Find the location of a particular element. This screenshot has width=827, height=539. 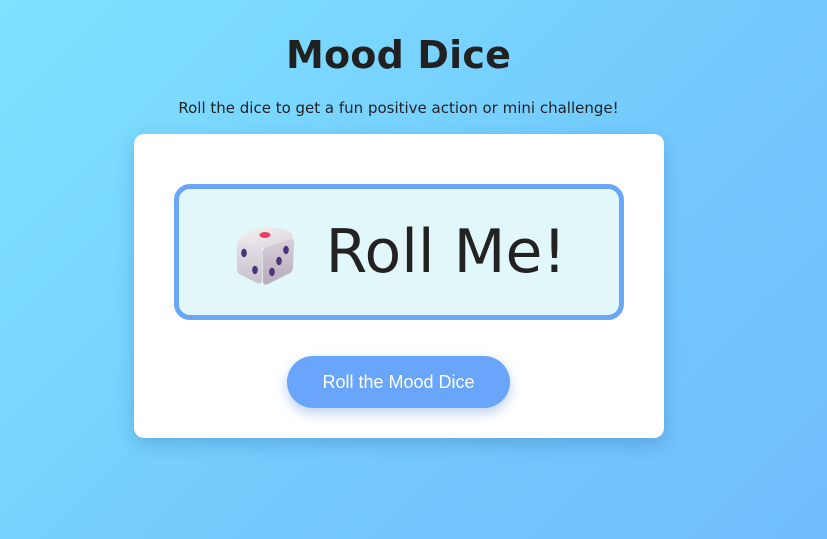

result-text: Roll Me! is located at coordinates (446, 252).